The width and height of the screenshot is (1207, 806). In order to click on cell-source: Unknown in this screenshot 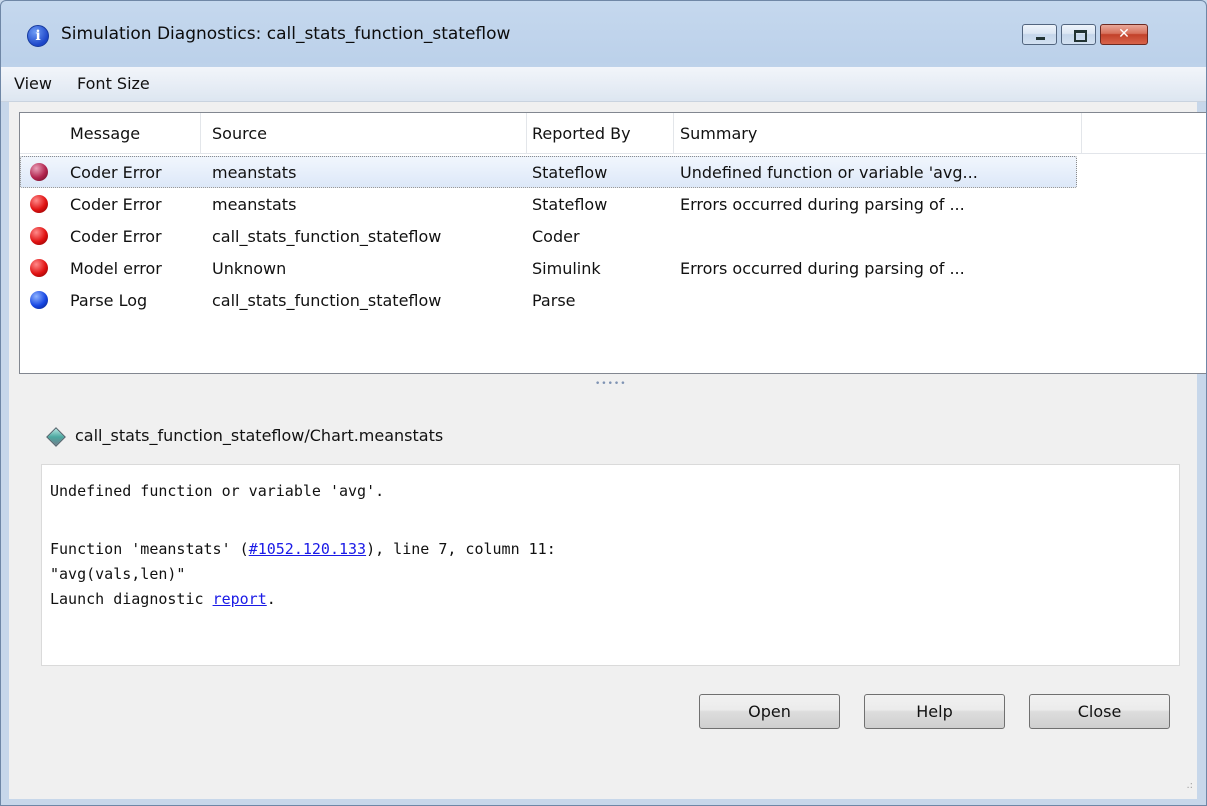, I will do `click(249, 268)`.